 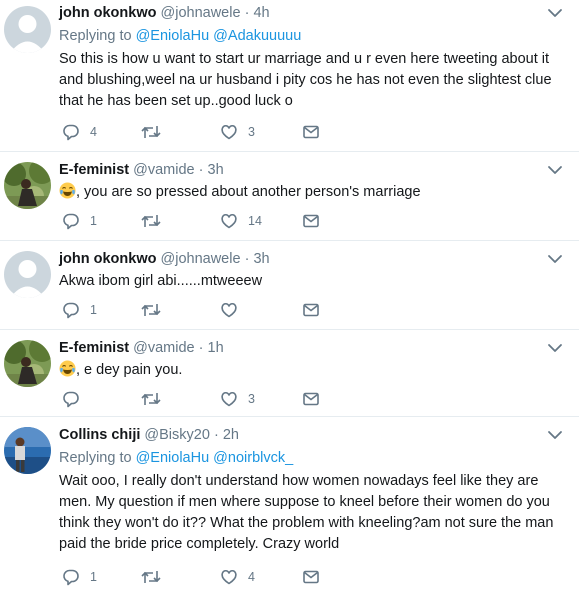 What do you see at coordinates (209, 577) in the screenshot?
I see `action-bar: 1 4` at bounding box center [209, 577].